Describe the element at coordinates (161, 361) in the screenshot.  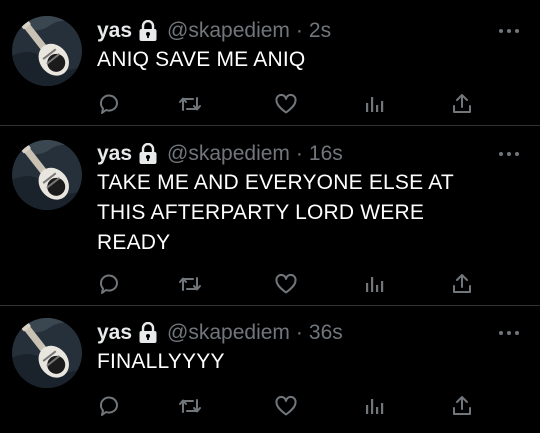
I see `tweet-text: FINALLYYYY` at that location.